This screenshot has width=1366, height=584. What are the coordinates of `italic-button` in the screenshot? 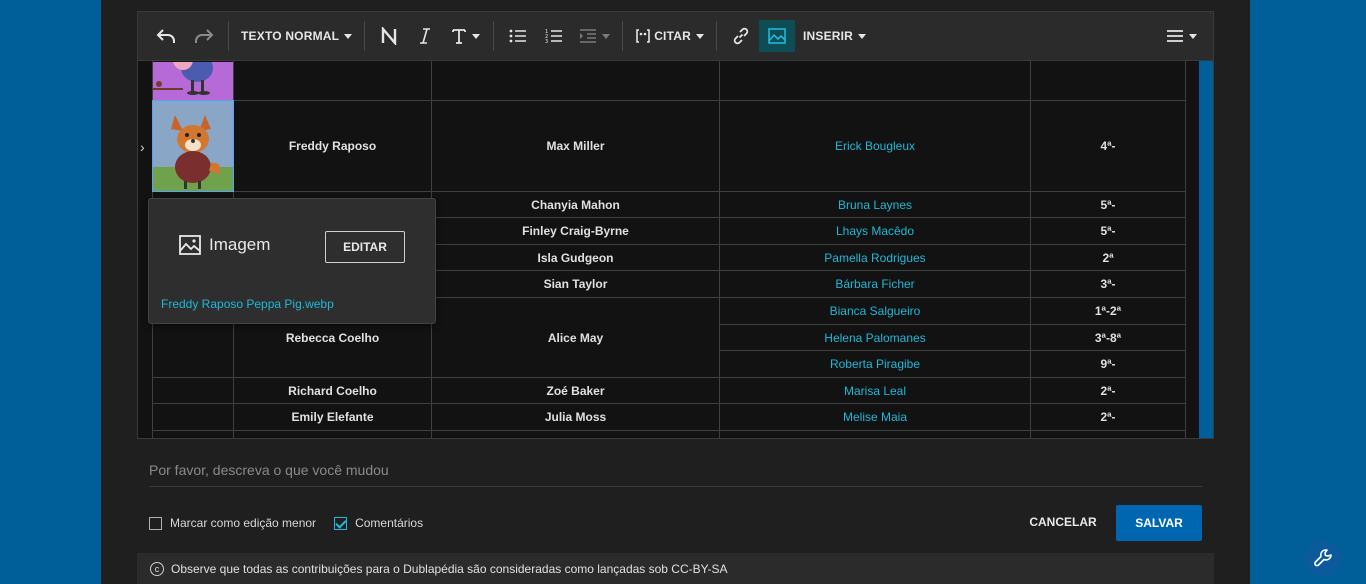 It's located at (425, 36).